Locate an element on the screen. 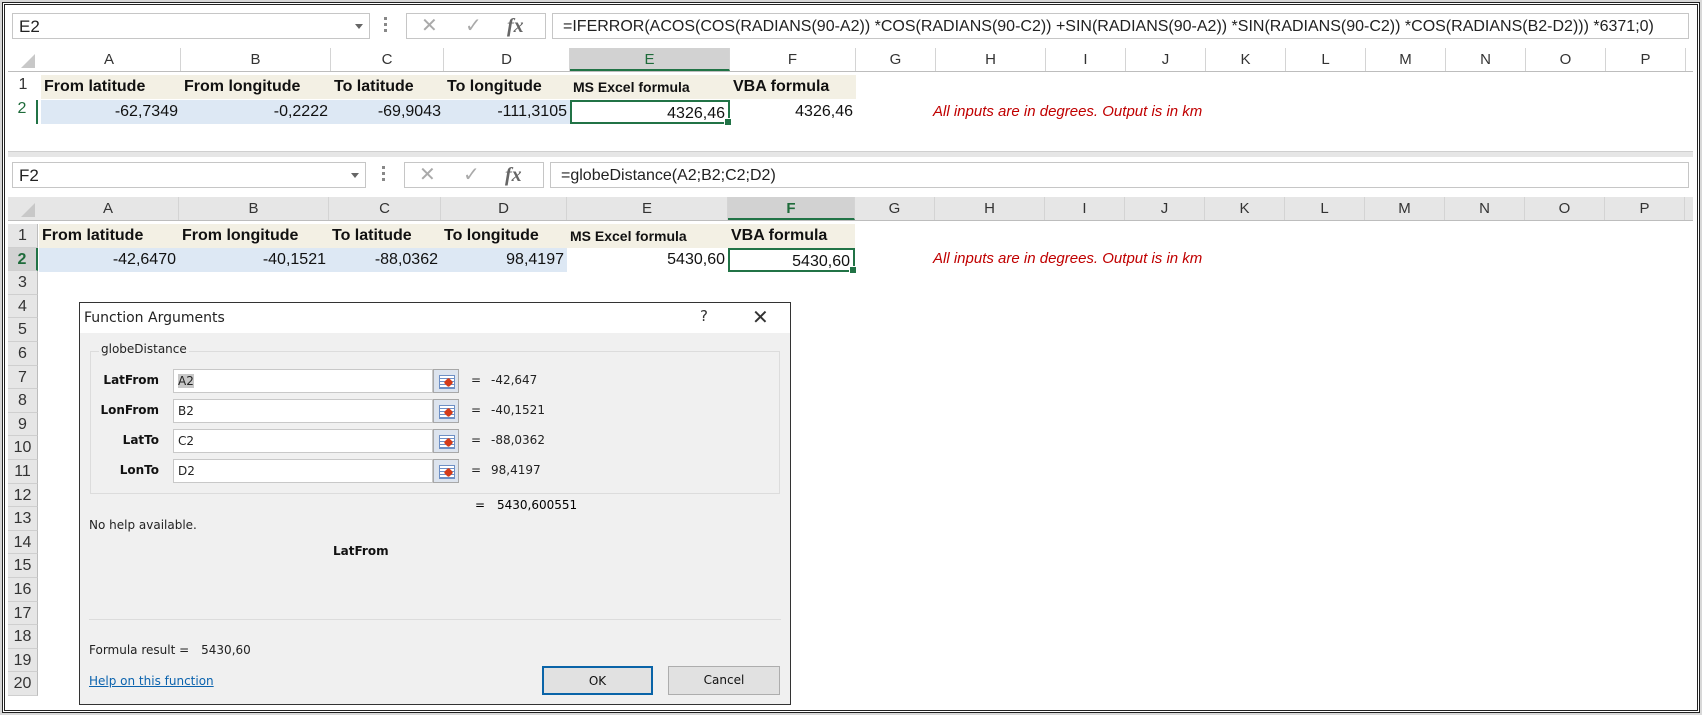 The image size is (1702, 715). row-header-18: 18 is located at coordinates (23, 637).